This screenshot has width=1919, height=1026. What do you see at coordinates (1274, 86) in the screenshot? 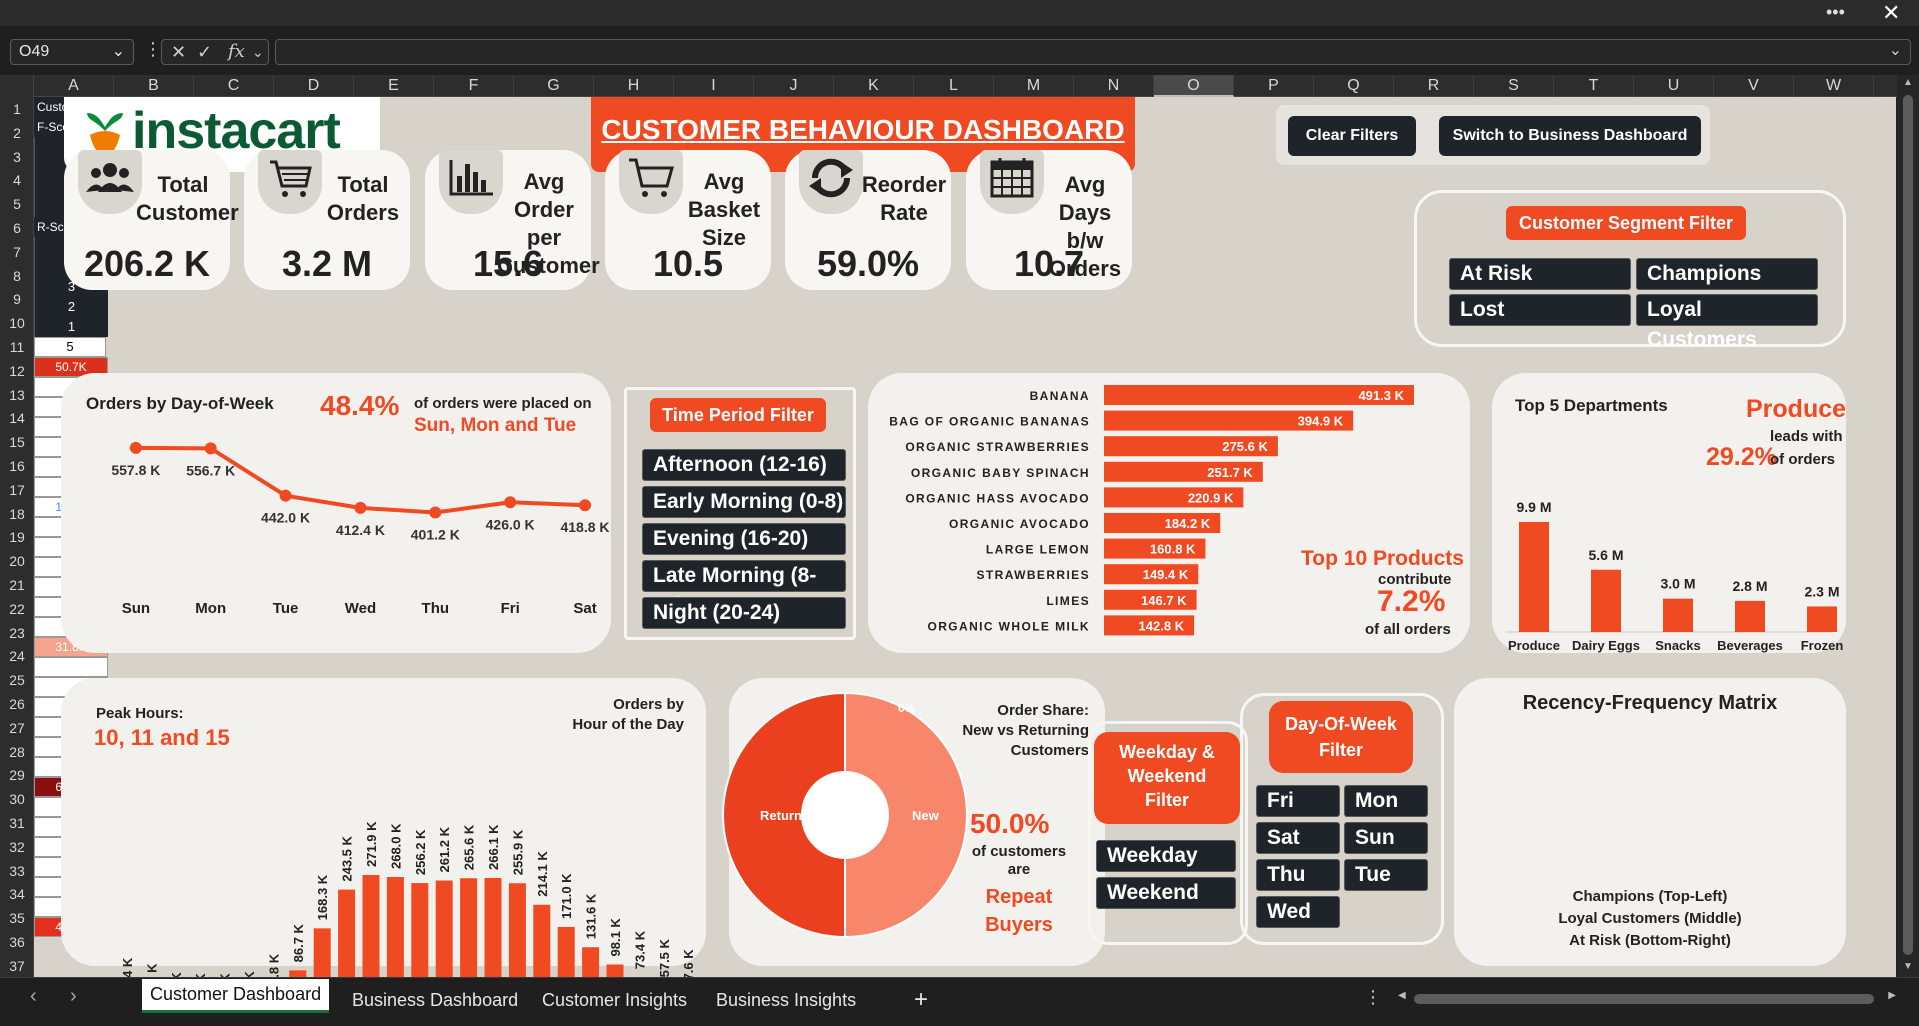
I see `column-header-p: P` at bounding box center [1274, 86].